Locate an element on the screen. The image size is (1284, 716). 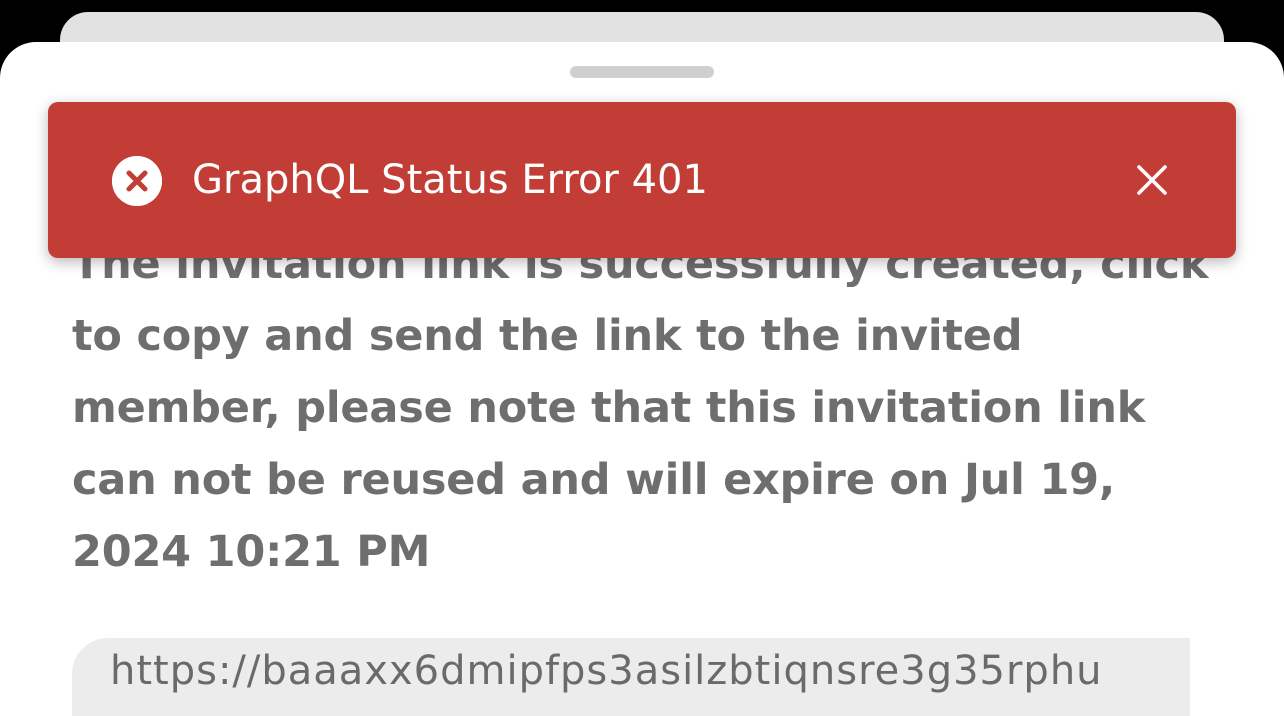
sheet-grabber-handle is located at coordinates (642, 72).